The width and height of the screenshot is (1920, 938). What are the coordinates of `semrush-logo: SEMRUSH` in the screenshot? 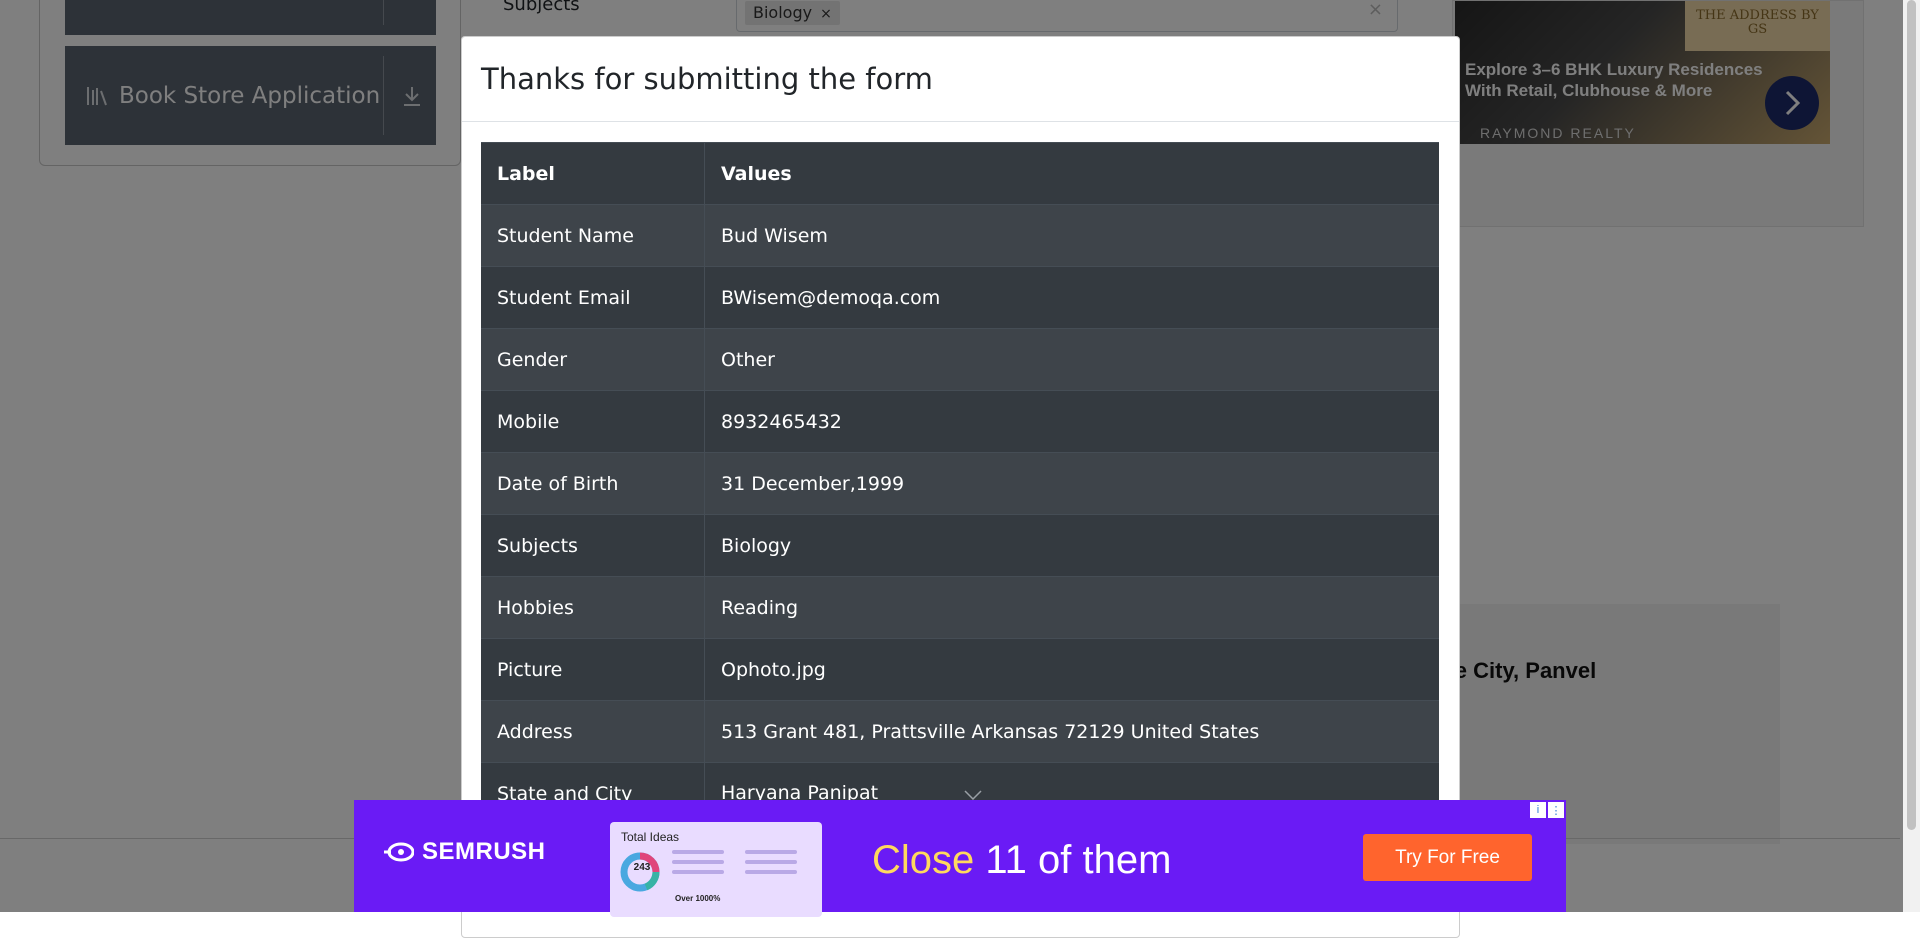 It's located at (465, 852).